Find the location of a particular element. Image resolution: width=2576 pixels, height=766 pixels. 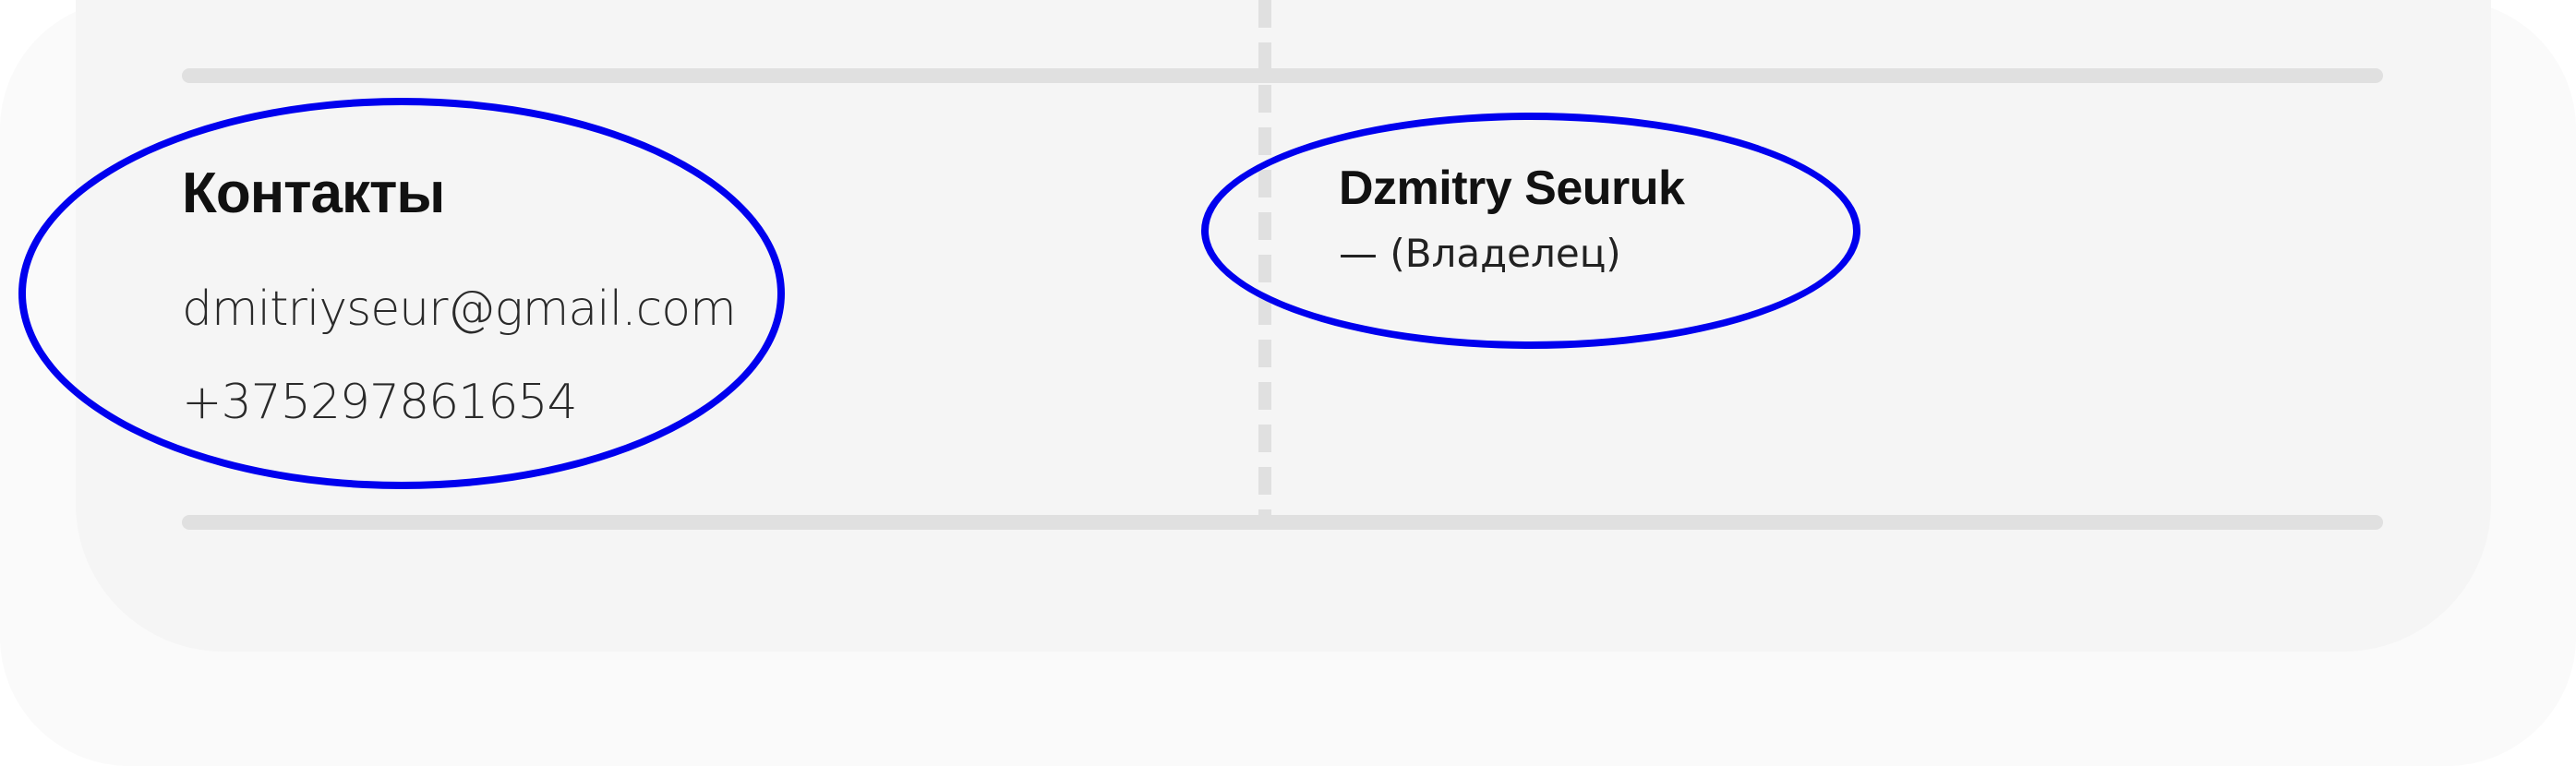

top-divider is located at coordinates (1282, 75).